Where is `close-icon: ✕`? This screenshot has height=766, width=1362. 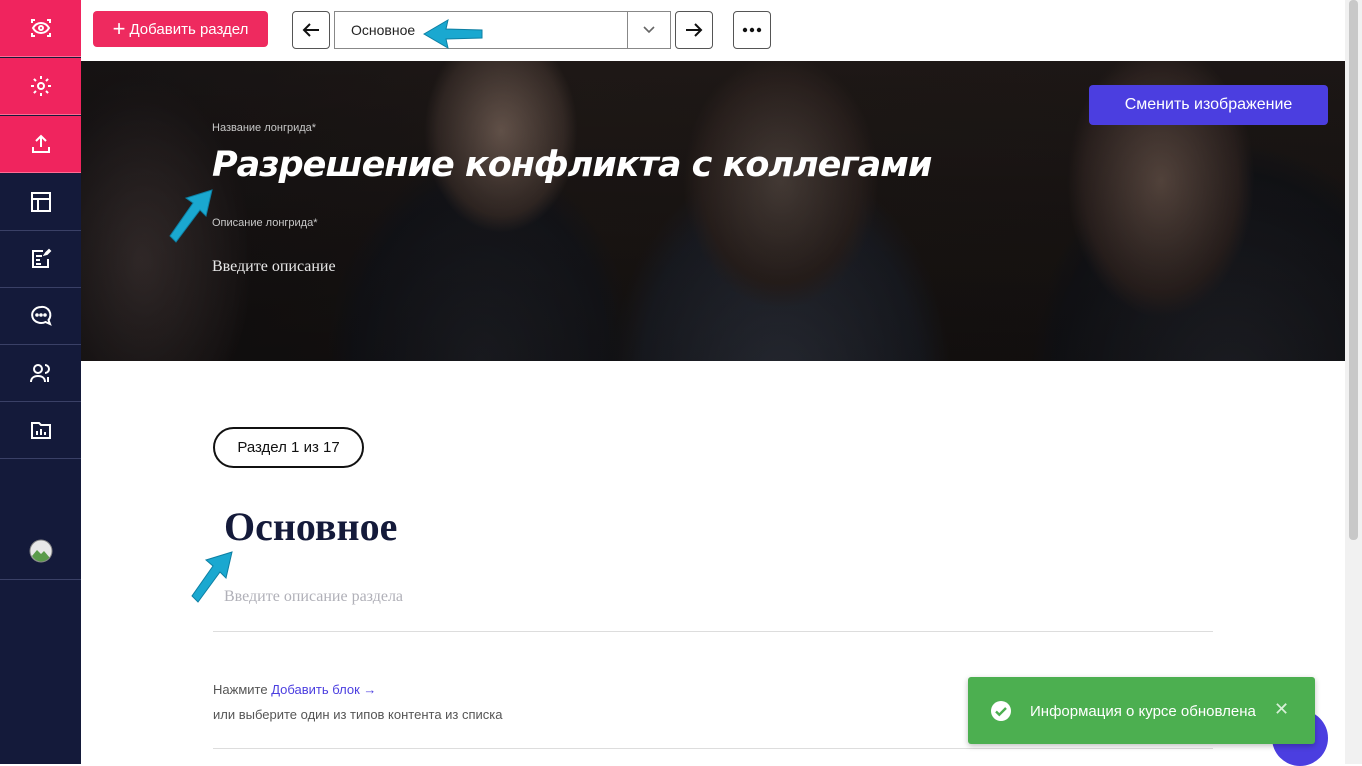 close-icon: ✕ is located at coordinates (1281, 709).